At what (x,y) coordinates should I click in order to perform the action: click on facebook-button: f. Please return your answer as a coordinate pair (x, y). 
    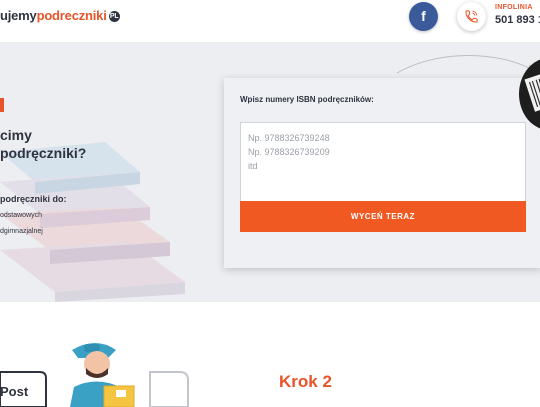
    Looking at the image, I should click on (423, 16).